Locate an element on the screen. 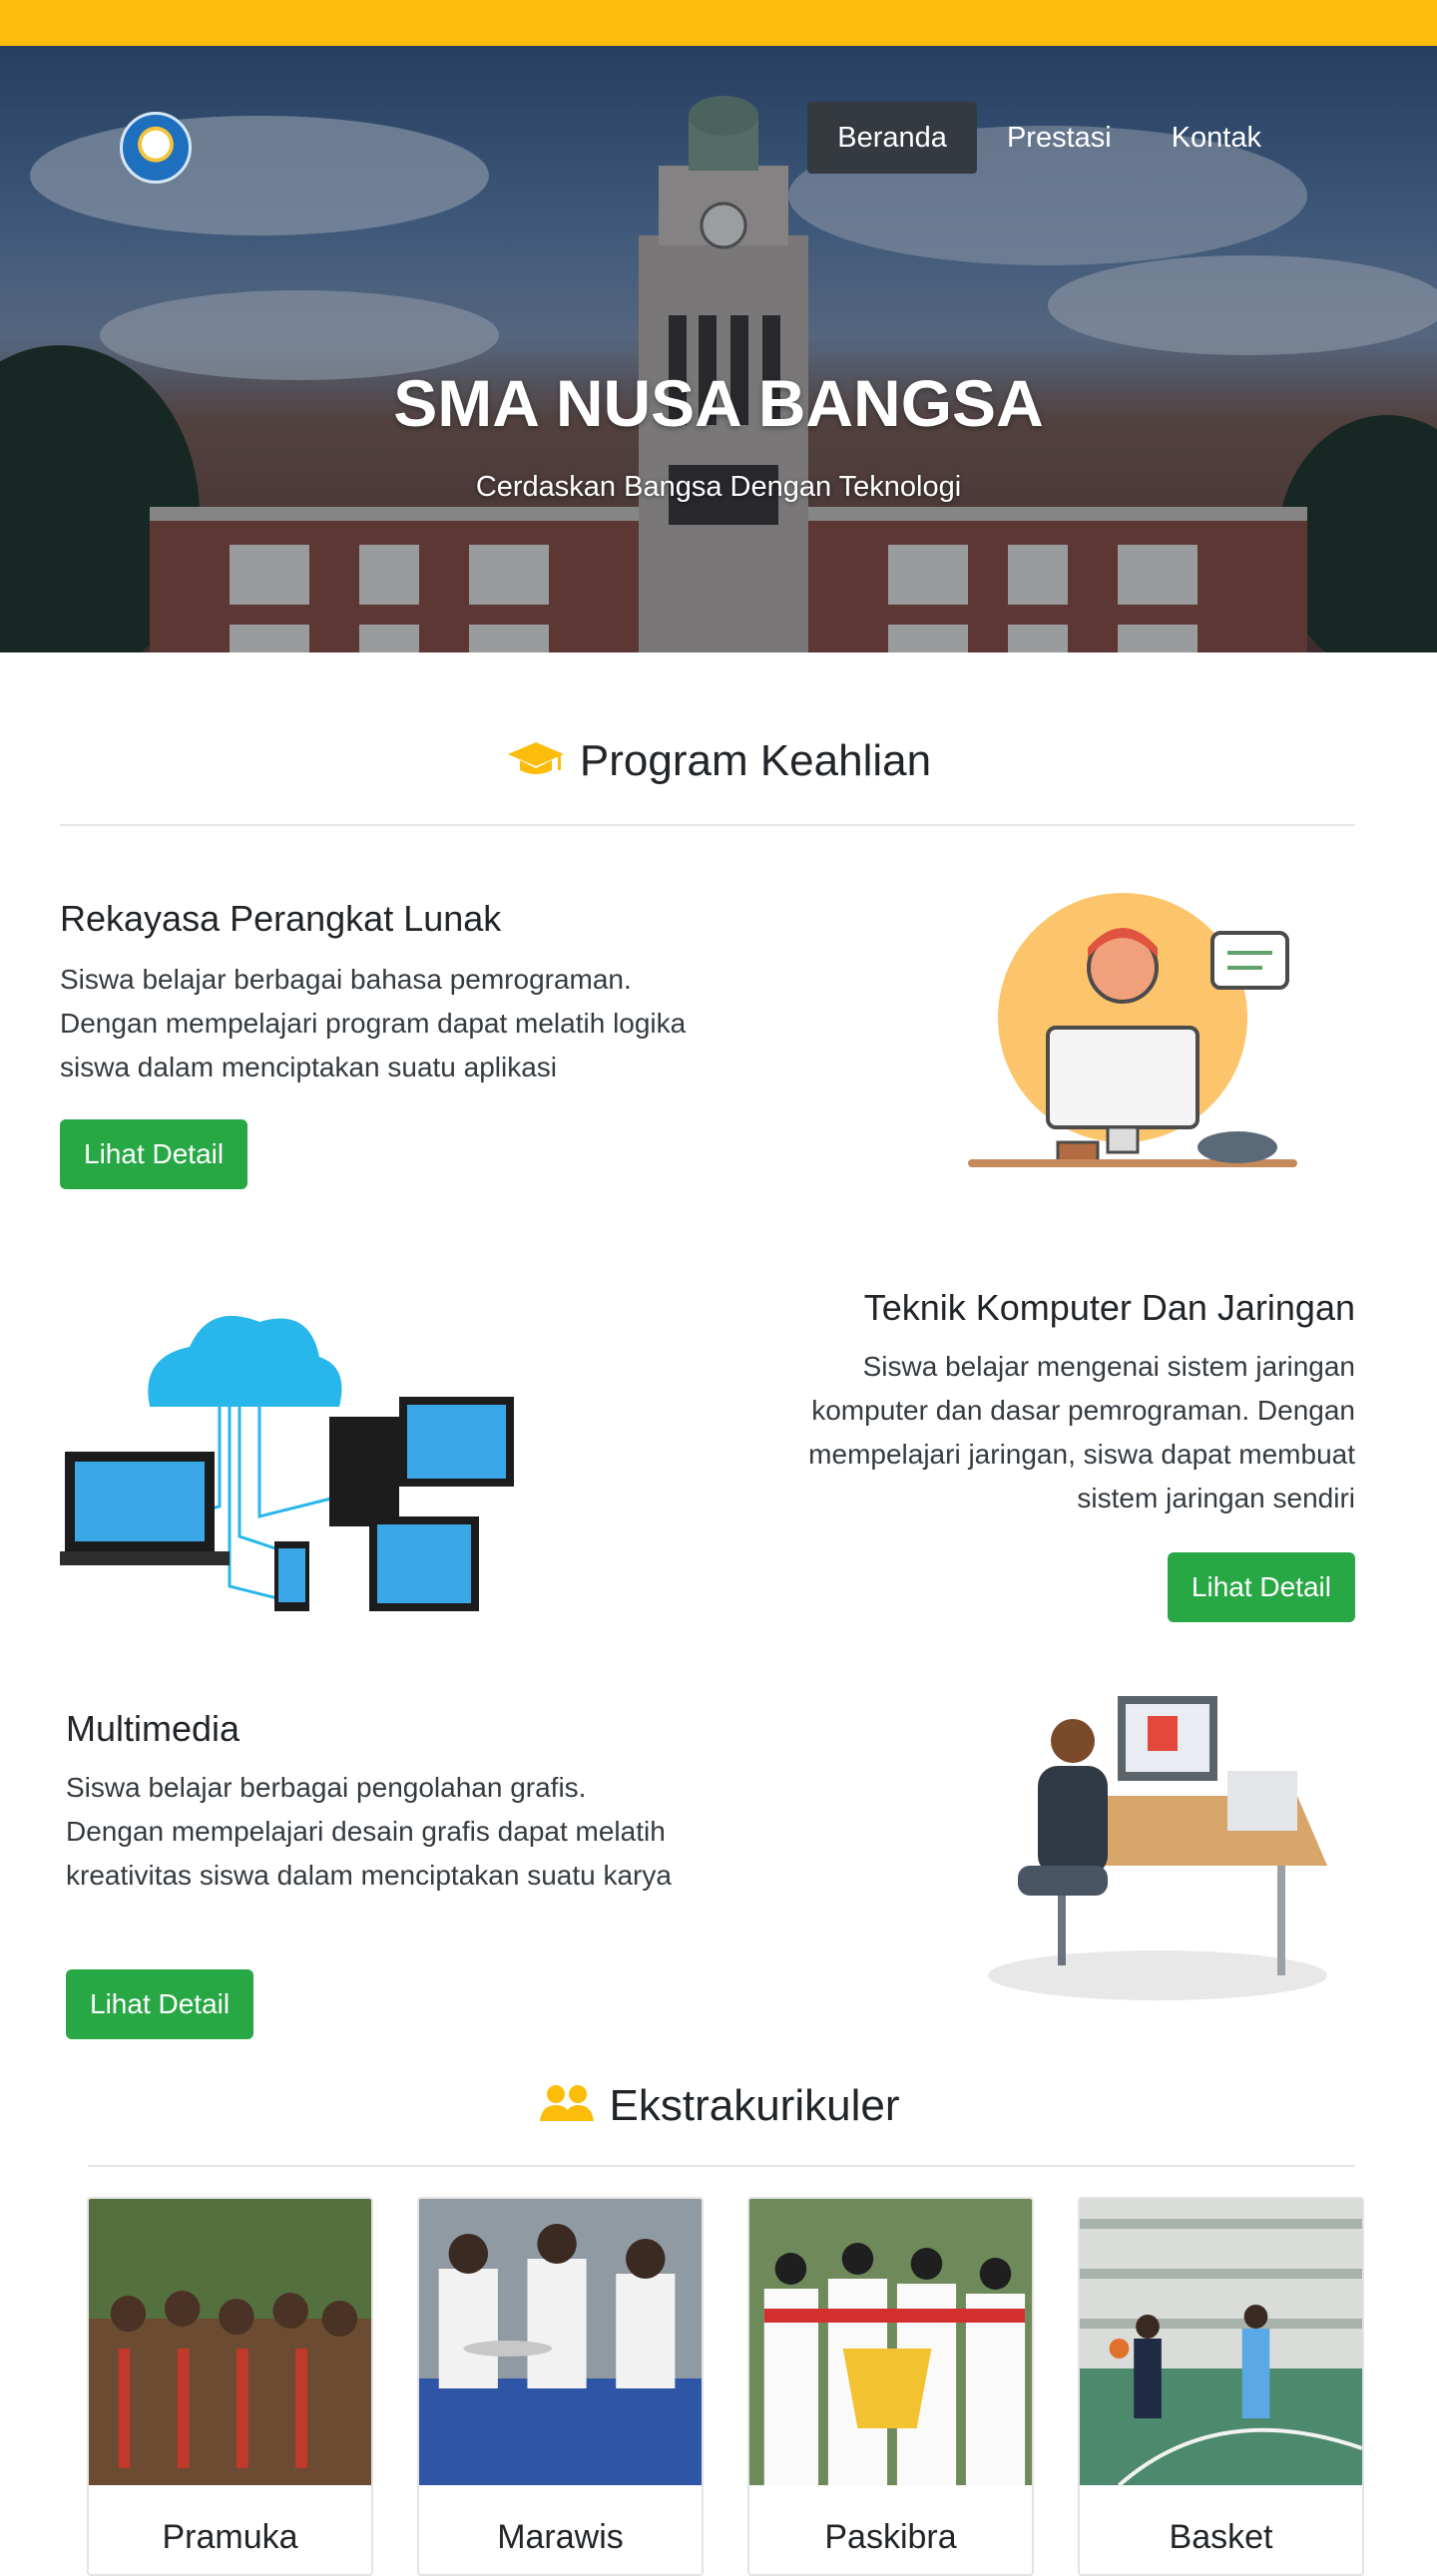 The width and height of the screenshot is (1437, 2576). marawis-photo is located at coordinates (560, 2342).